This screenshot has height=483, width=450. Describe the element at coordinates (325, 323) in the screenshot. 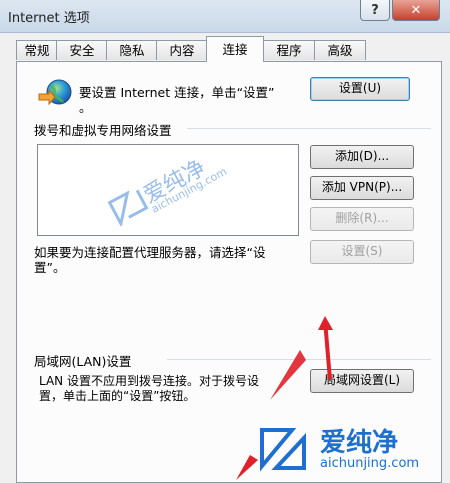

I see `red-arrow-right-head` at that location.